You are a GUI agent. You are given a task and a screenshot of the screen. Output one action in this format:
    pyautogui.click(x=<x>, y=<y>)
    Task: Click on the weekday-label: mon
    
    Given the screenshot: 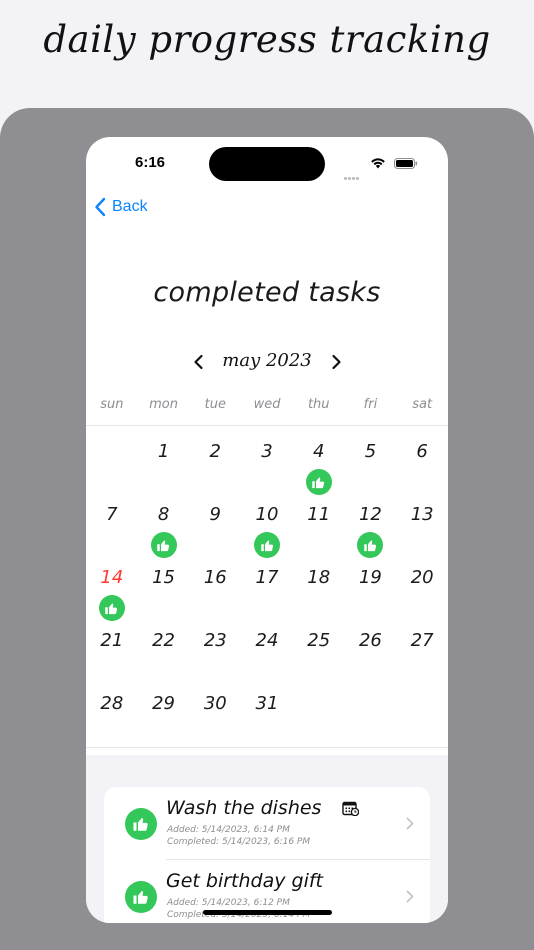 What is the action you would take?
    pyautogui.click(x=163, y=404)
    